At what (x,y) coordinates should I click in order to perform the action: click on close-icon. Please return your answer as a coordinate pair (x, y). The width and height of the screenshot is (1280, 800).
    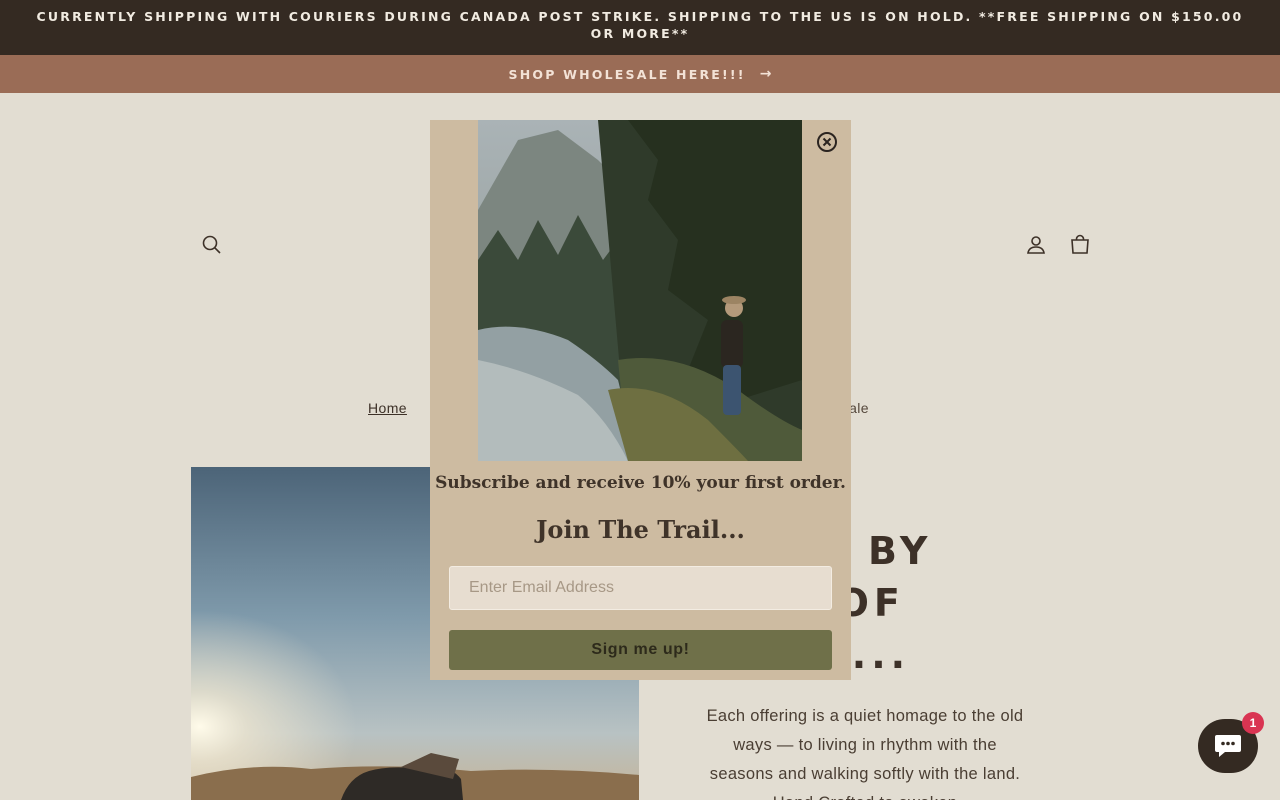
    Looking at the image, I should click on (827, 142).